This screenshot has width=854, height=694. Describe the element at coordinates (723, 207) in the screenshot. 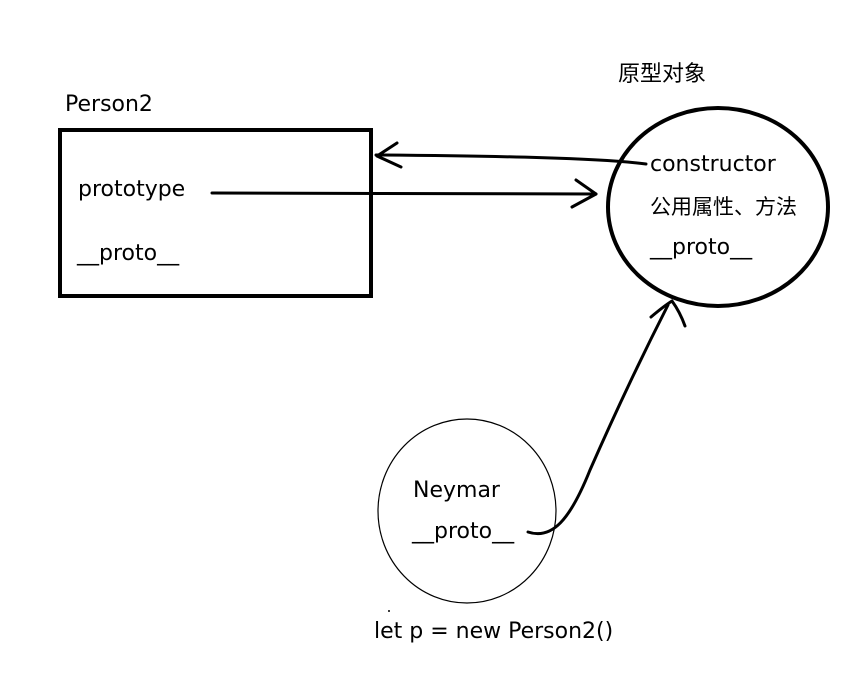

I see `prototype-members-label: 公用属性、方法` at that location.